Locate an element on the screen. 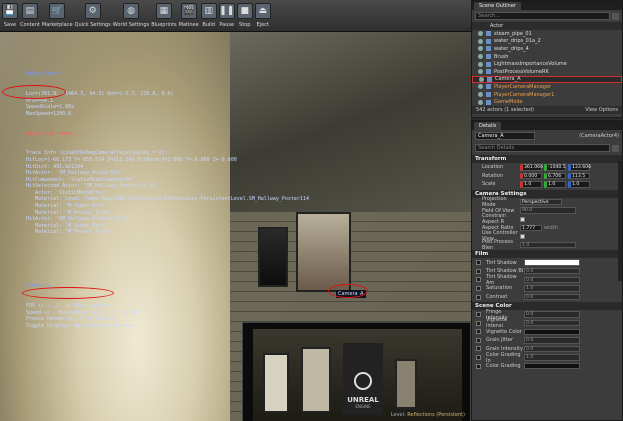 This screenshot has height=421, width=623. build-button: ▥ Build is located at coordinates (208, 16).